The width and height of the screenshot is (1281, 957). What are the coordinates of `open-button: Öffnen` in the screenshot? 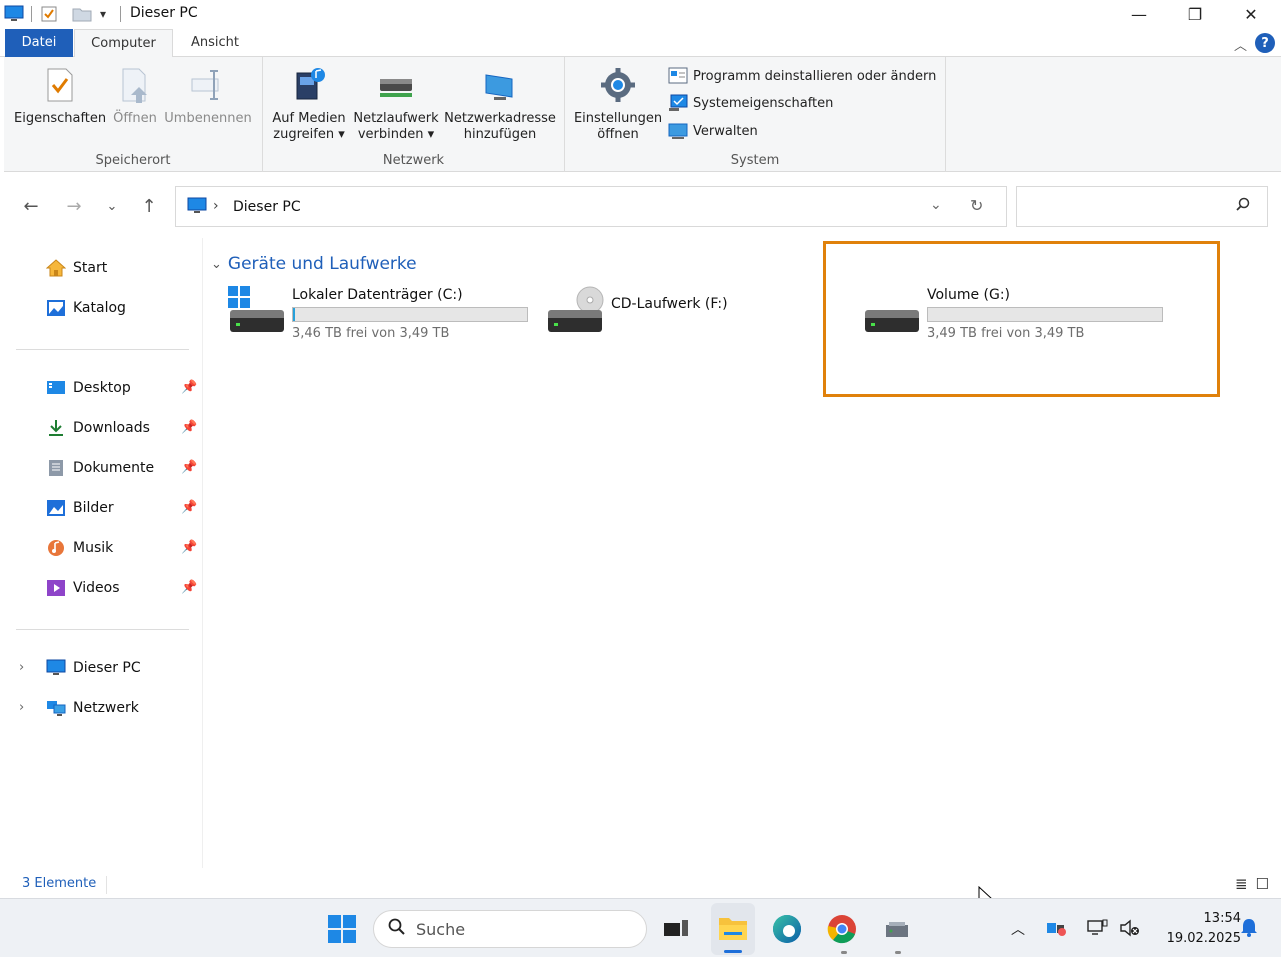 It's located at (135, 96).